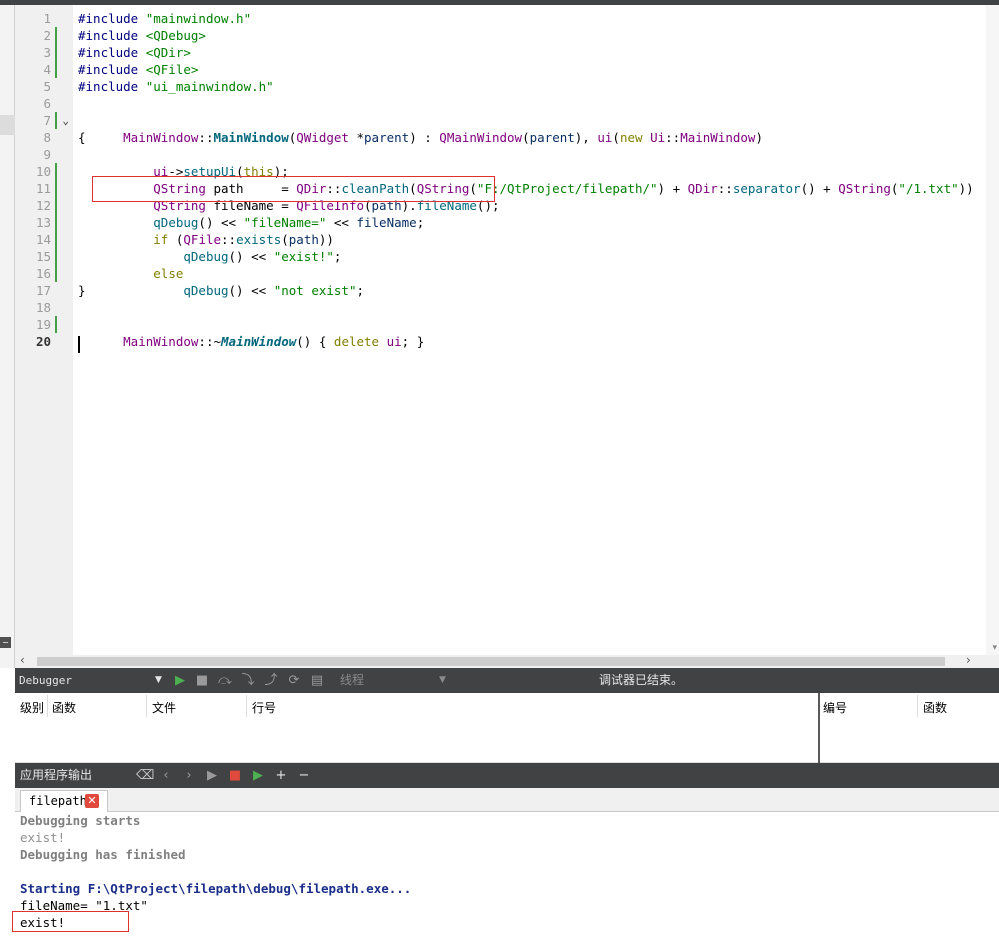  What do you see at coordinates (274, 290) in the screenshot?
I see `code-line-16: qDebug() << "not exist";` at bounding box center [274, 290].